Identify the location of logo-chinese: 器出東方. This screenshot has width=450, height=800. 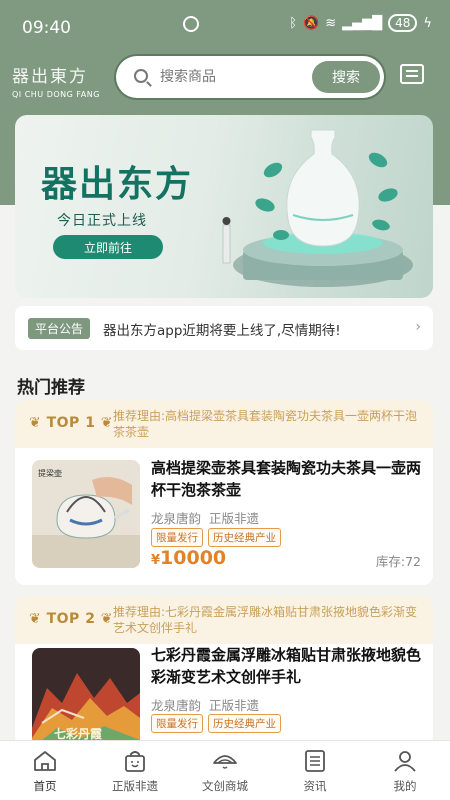
(50, 77).